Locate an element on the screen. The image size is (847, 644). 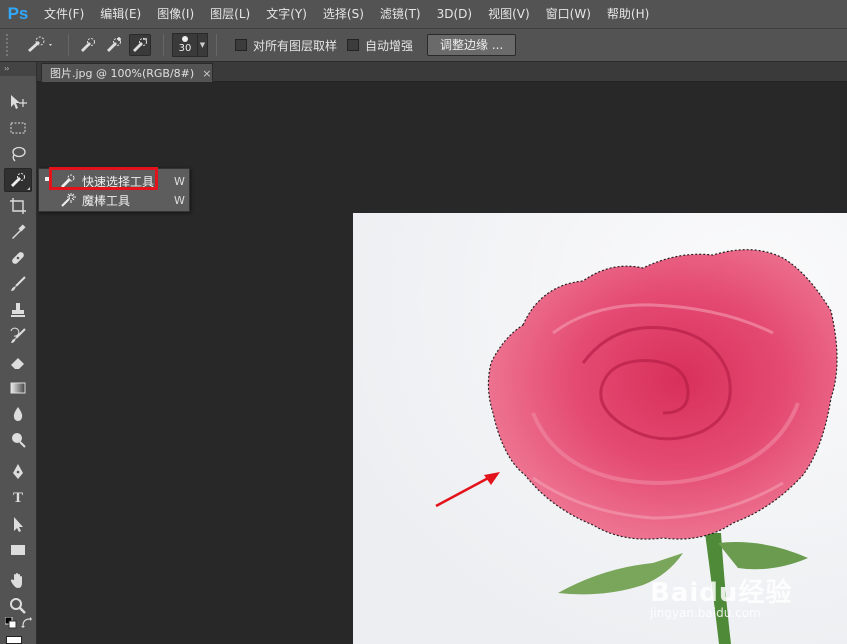
brush-dropdown-arrow: ▼ is located at coordinates (203, 45).